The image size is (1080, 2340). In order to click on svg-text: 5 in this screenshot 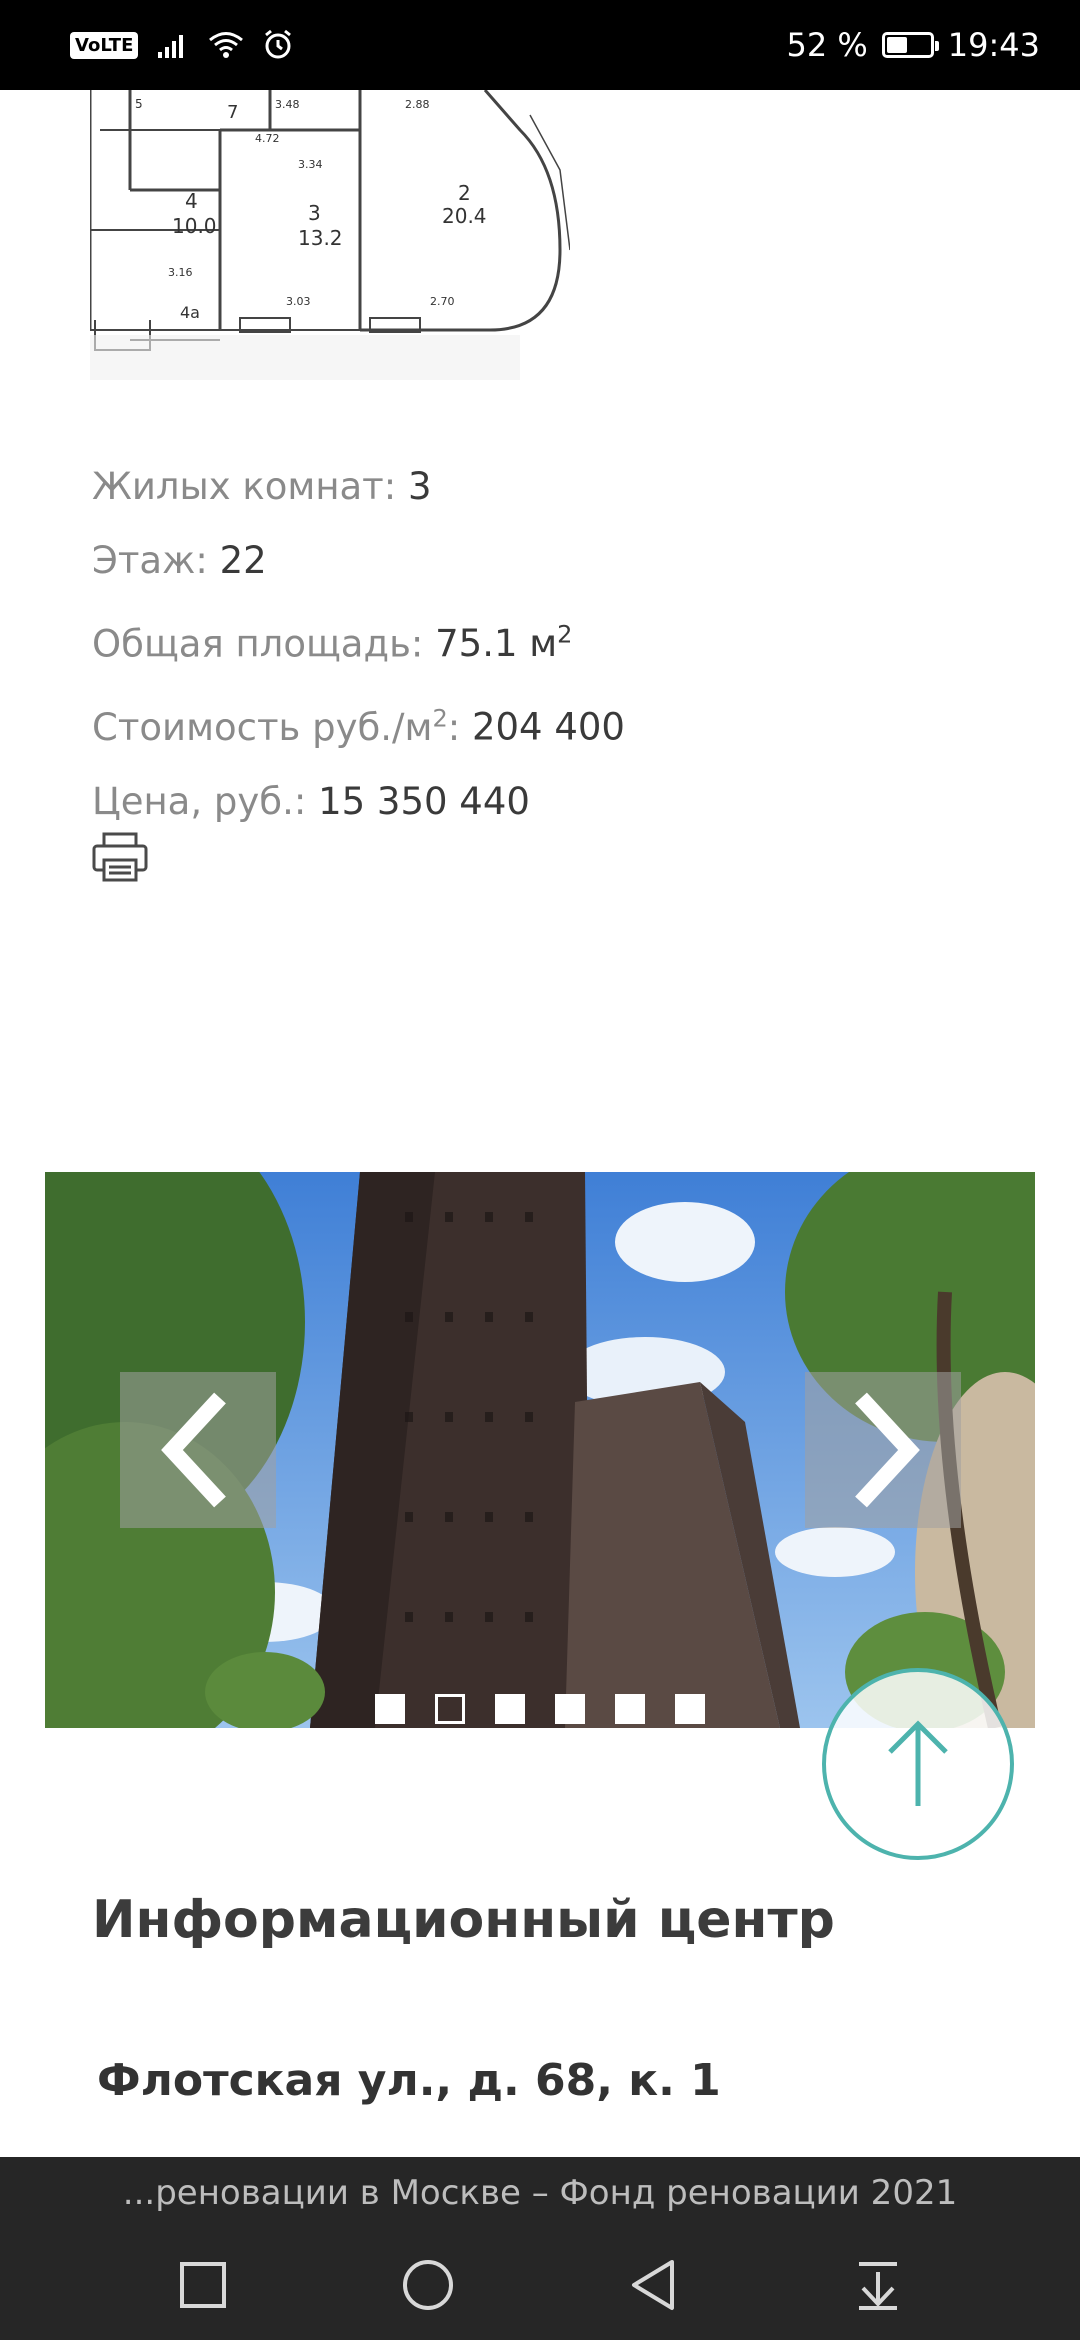, I will do `click(139, 104)`.